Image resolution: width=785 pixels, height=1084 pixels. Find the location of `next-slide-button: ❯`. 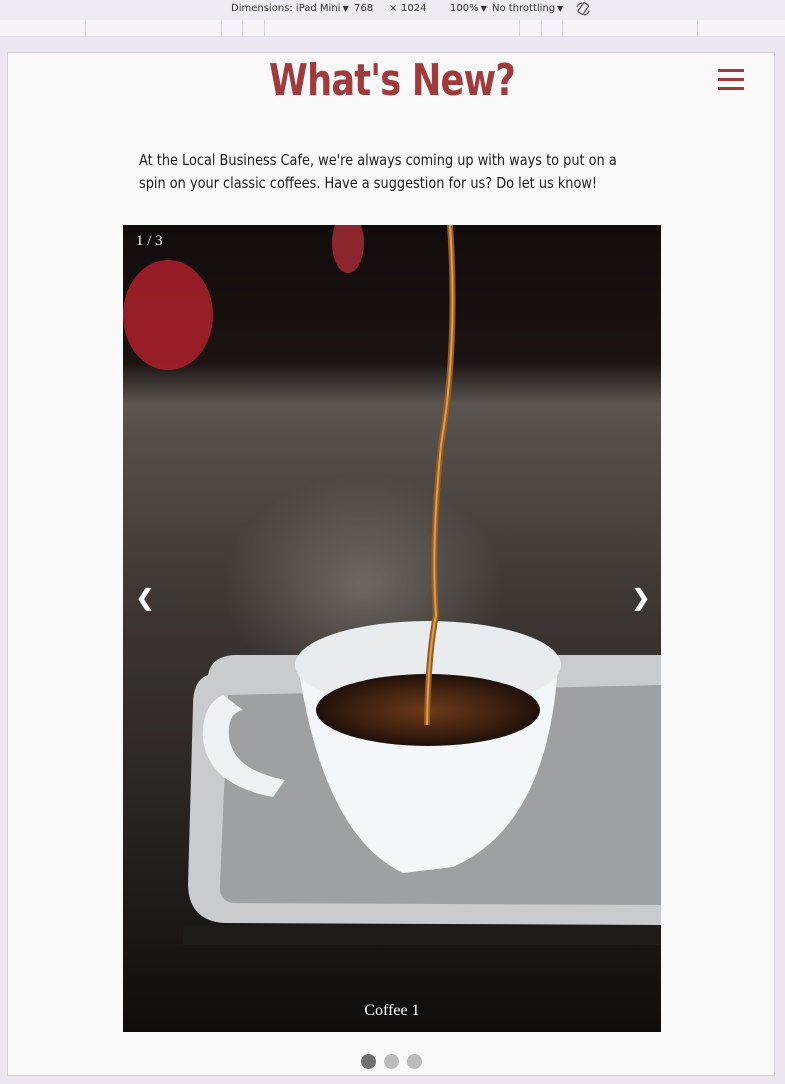

next-slide-button: ❯ is located at coordinates (641, 598).